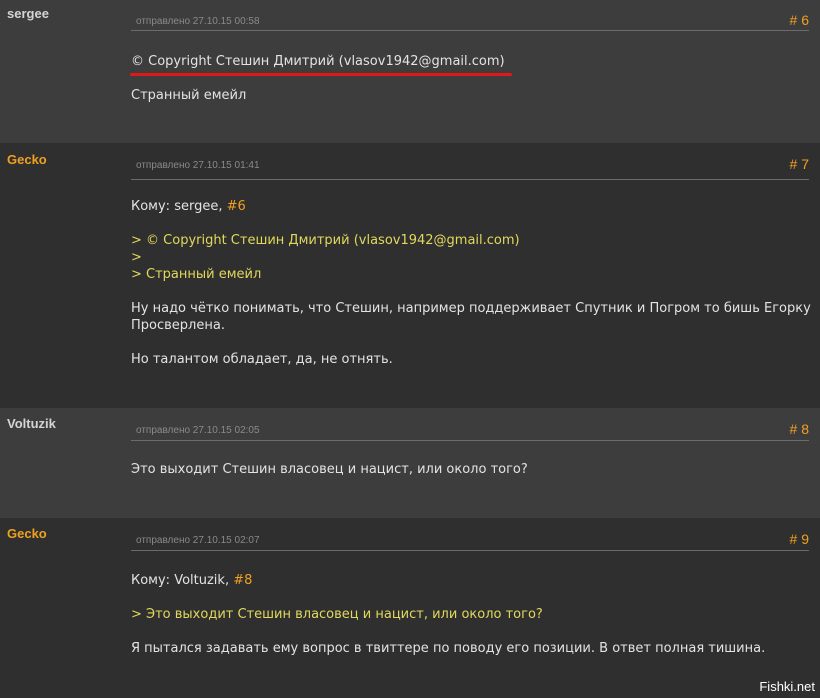  I want to click on comment-meta: отправлено 27.10.15 02:07 # 9, so click(470, 534).